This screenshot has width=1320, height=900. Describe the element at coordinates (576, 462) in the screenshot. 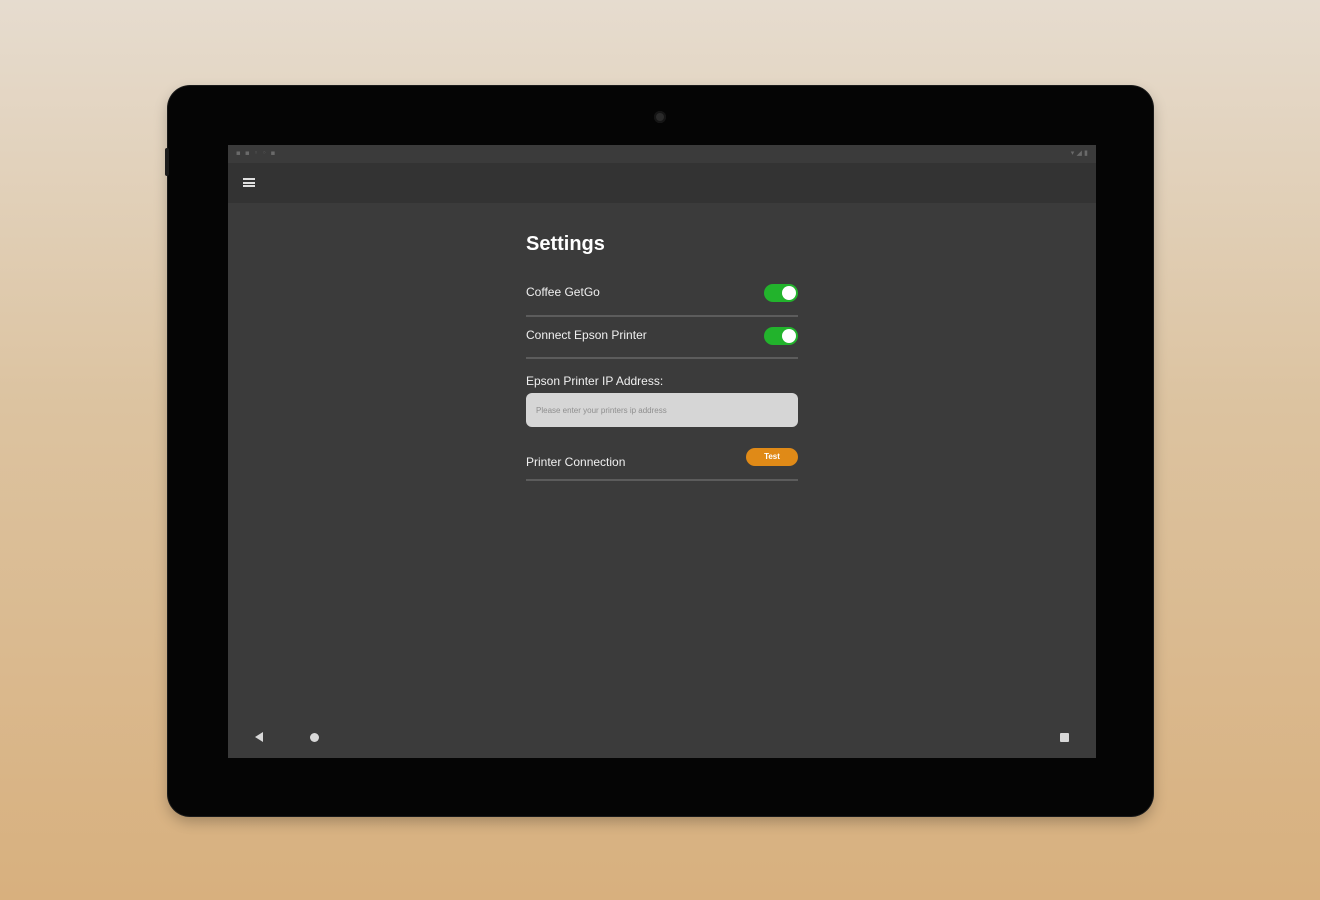

I see `printer-connection-label: Printer Connection` at that location.